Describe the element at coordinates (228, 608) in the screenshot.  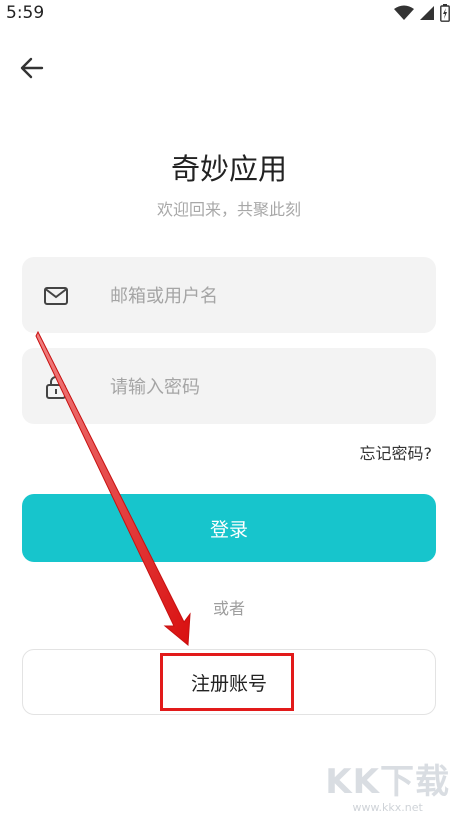
I see `or-divider-label: 或者` at that location.